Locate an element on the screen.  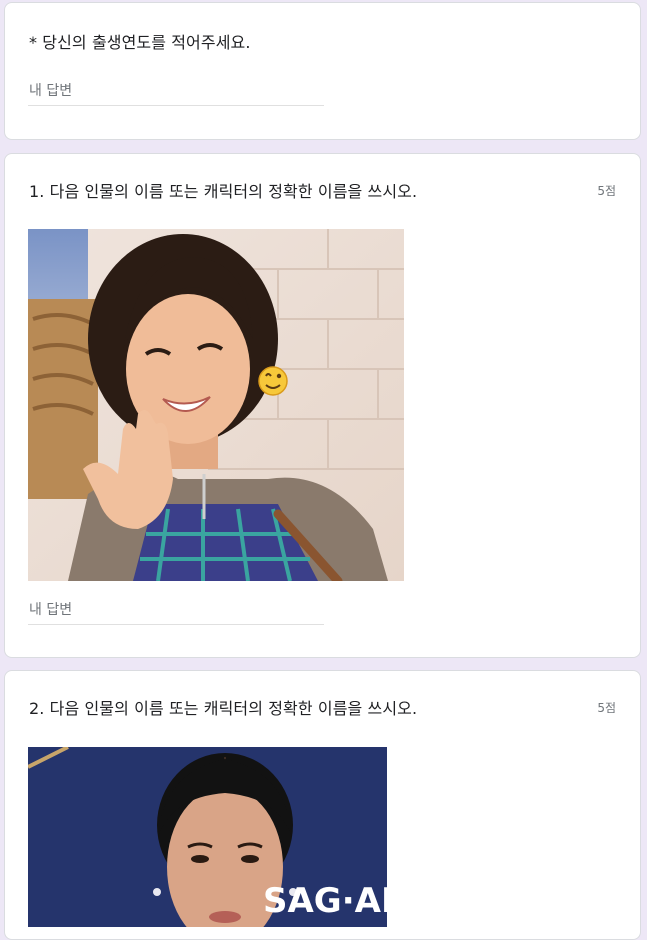
birth-year-answer-input: 내 답변 is located at coordinates (176, 93).